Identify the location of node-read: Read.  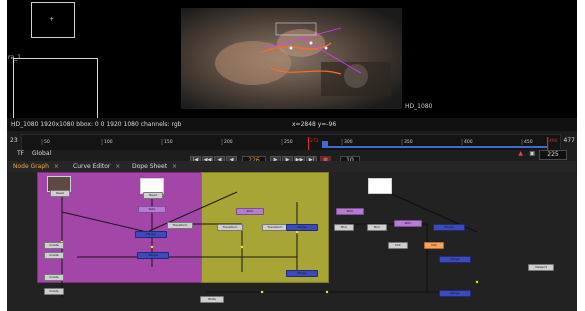
(60, 193).